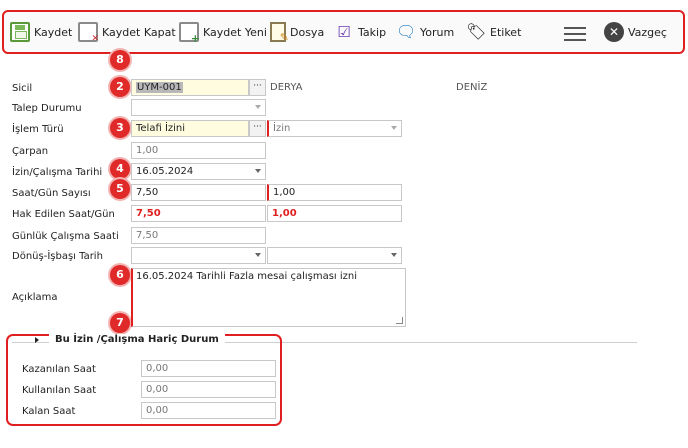  I want to click on collapse-arrow-icon, so click(37, 340).